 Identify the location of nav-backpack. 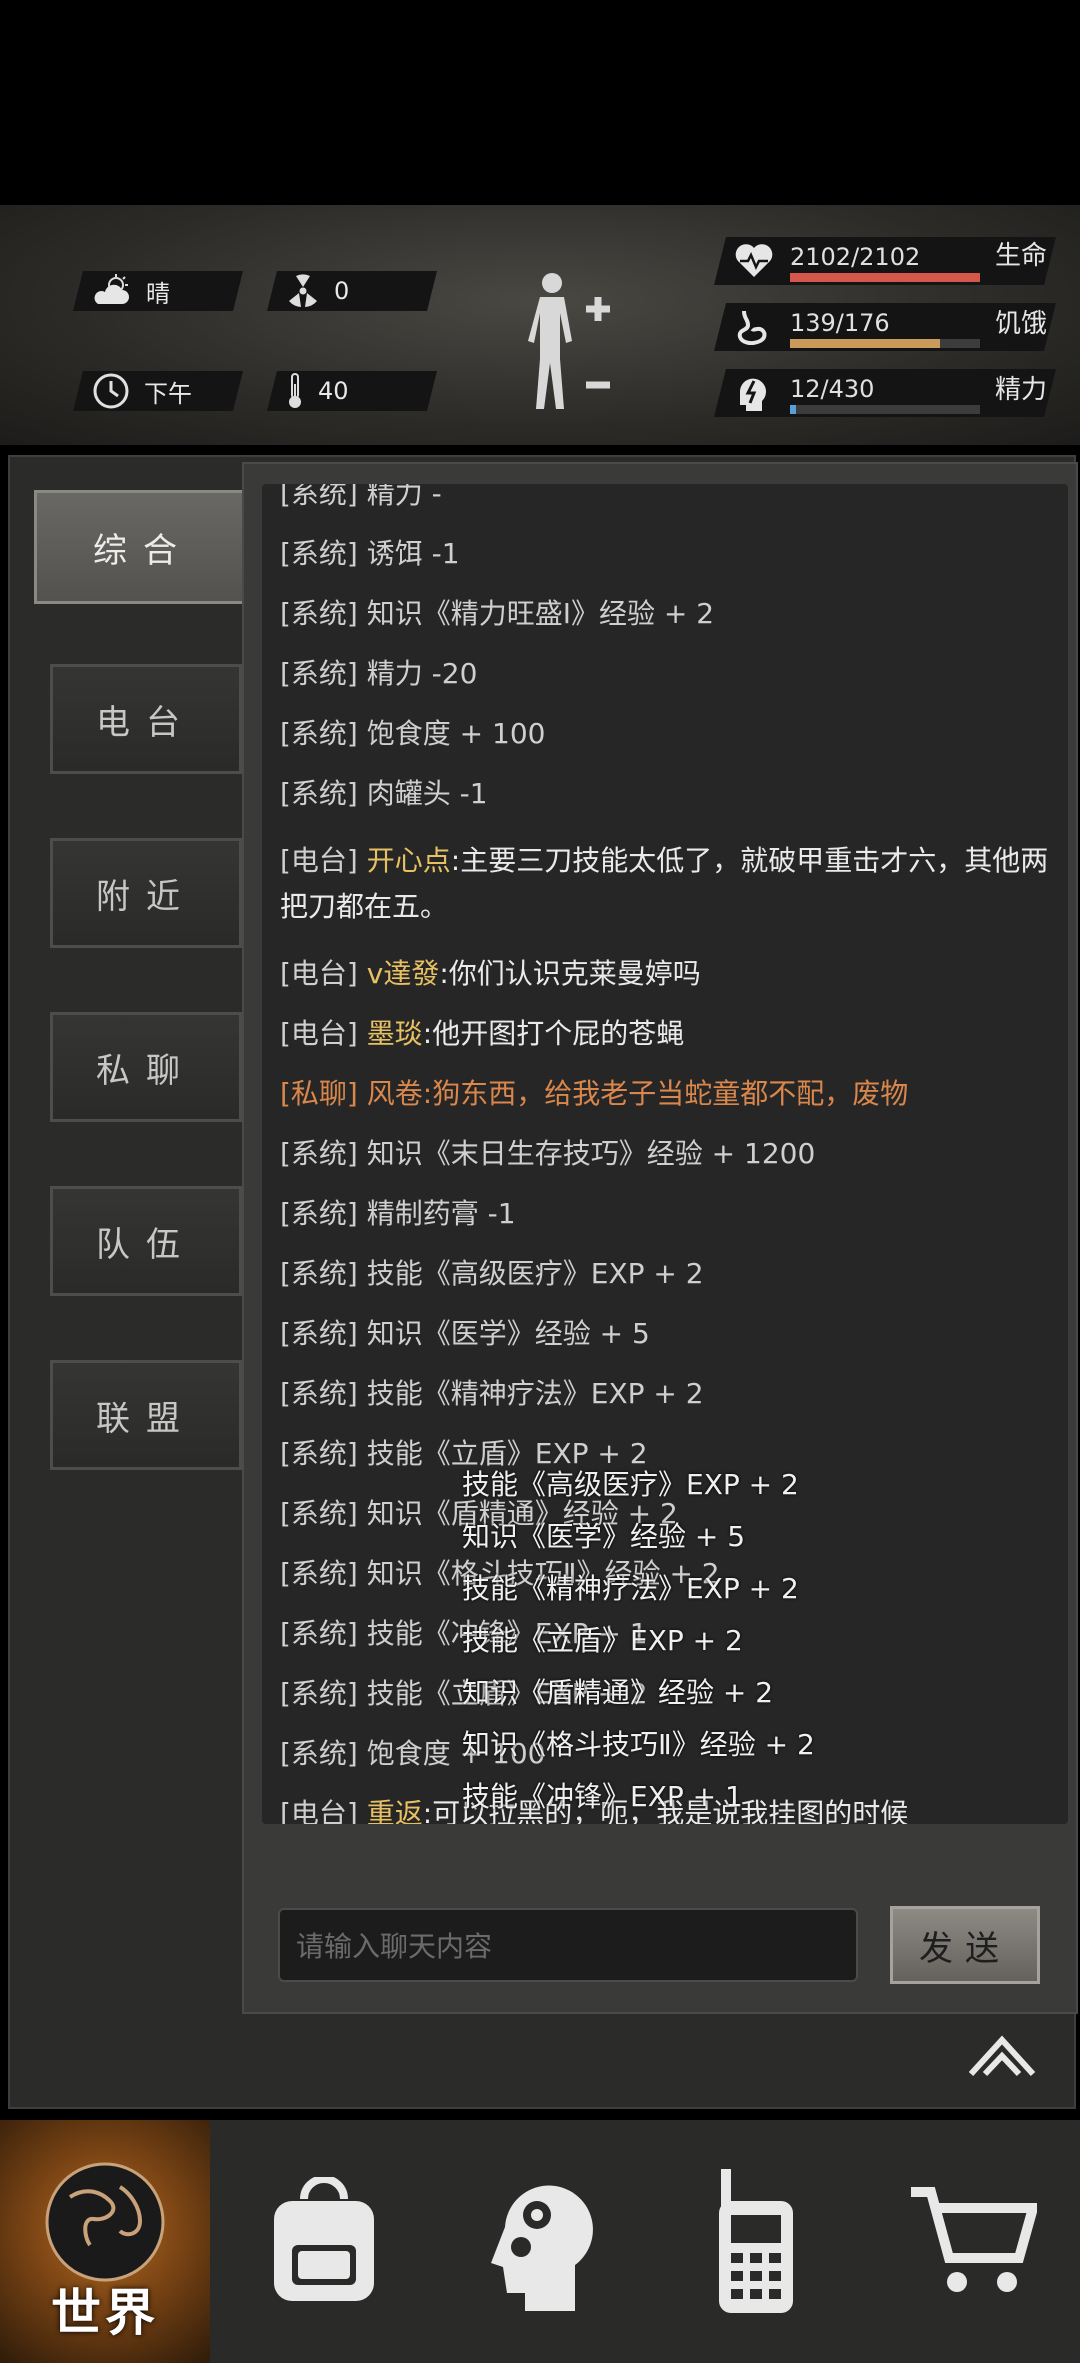
(324, 2241).